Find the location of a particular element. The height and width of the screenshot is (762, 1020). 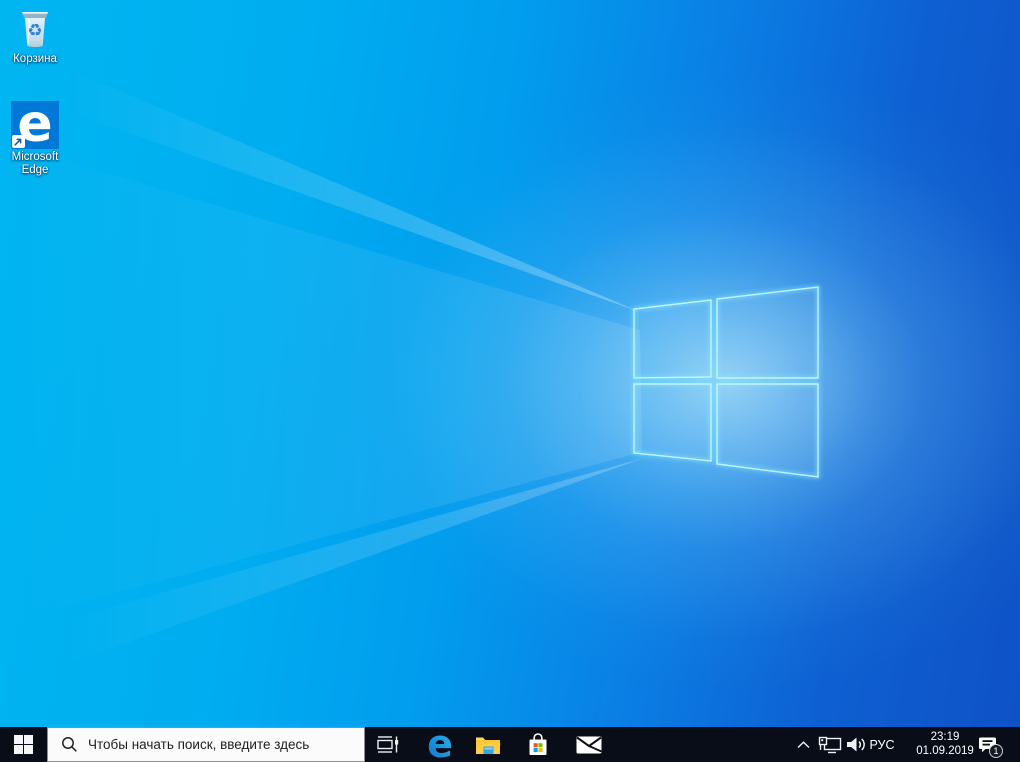

volume-icon is located at coordinates (855, 744).